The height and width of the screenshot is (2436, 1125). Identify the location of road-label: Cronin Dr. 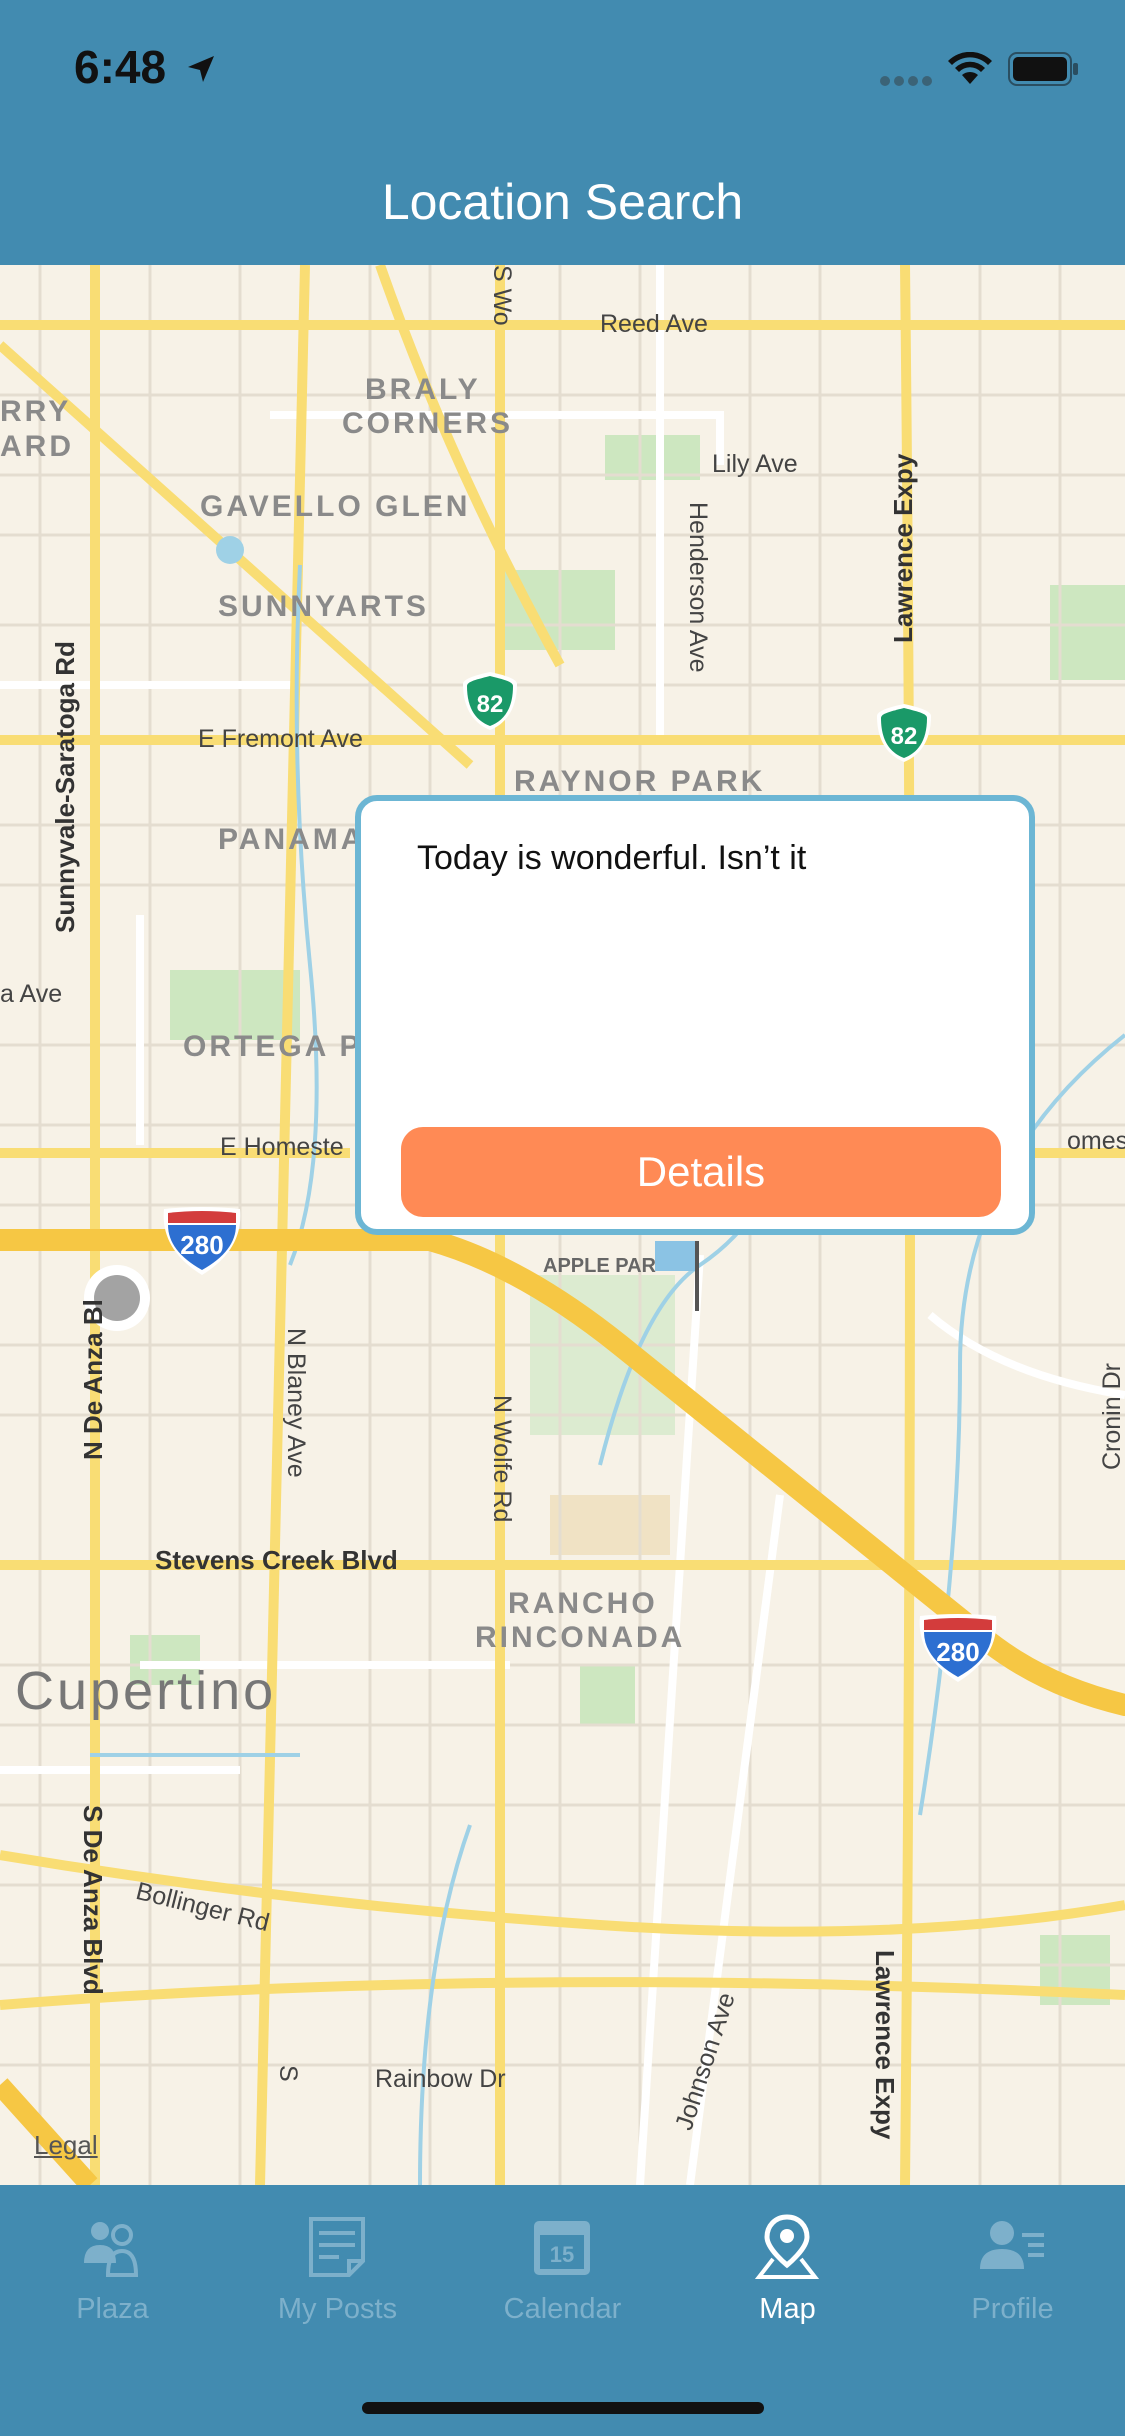
(1111, 1416).